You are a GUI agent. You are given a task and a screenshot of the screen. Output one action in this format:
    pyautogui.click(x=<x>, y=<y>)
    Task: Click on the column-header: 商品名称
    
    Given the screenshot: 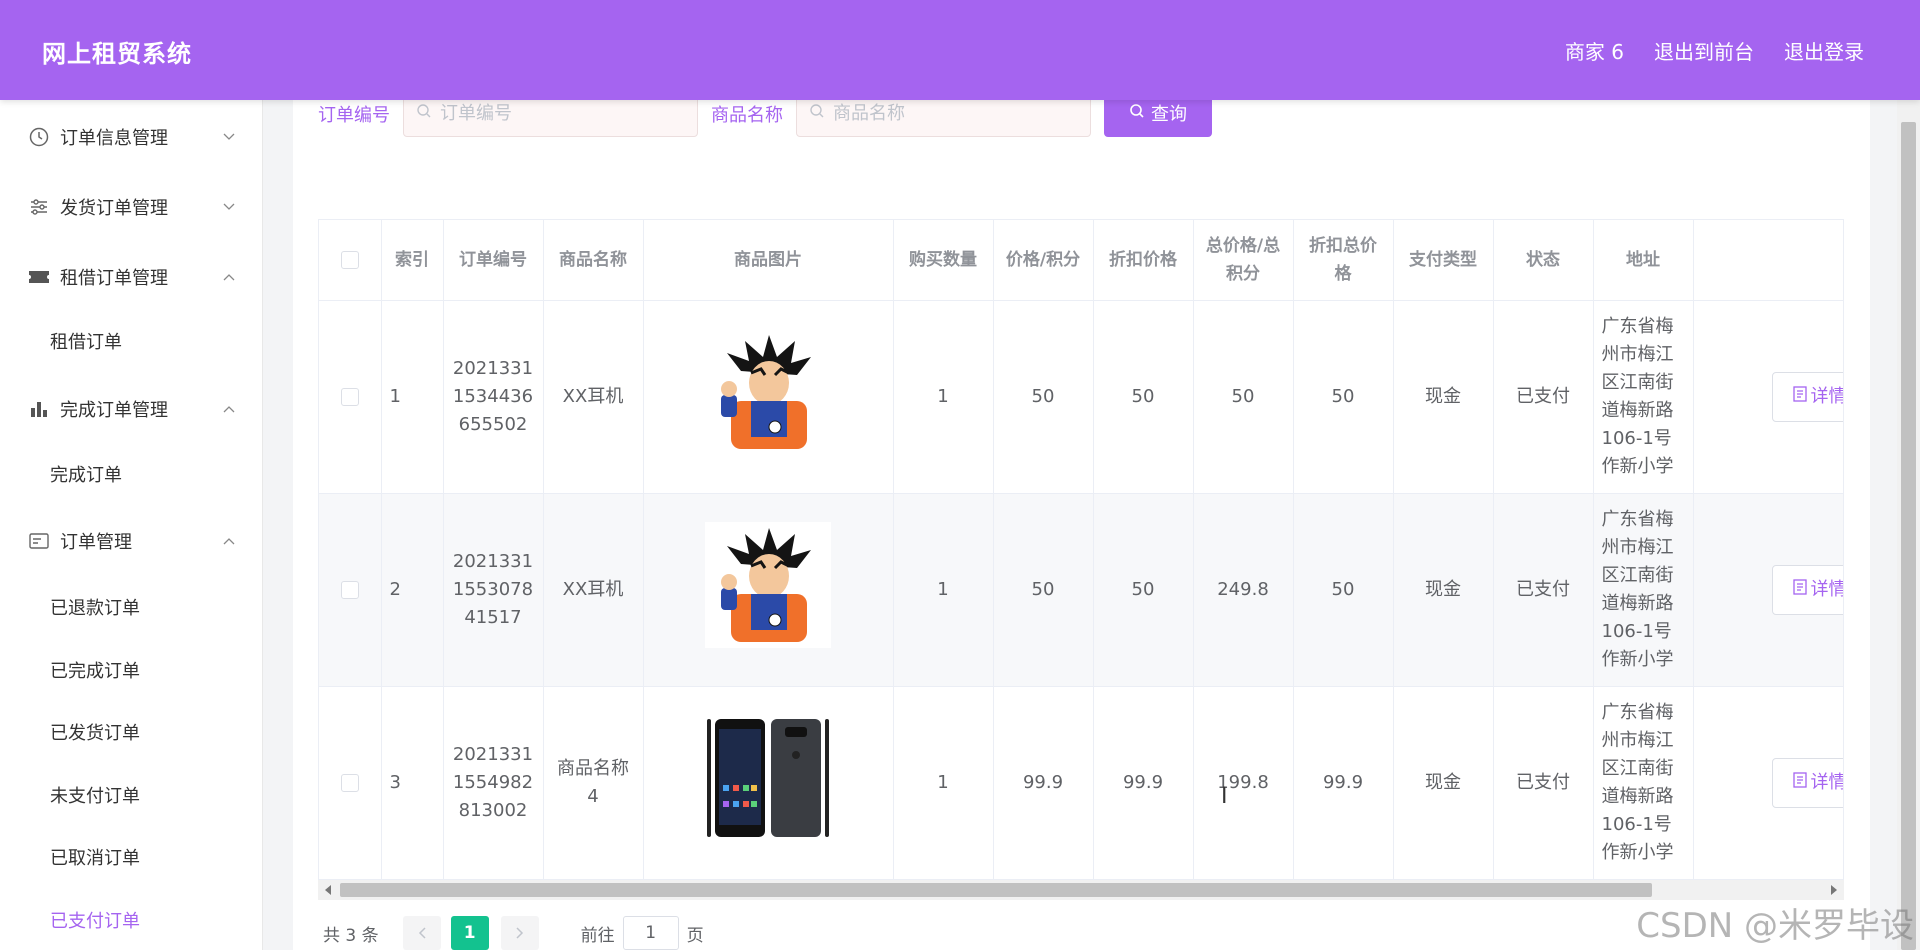 What is the action you would take?
    pyautogui.click(x=593, y=260)
    